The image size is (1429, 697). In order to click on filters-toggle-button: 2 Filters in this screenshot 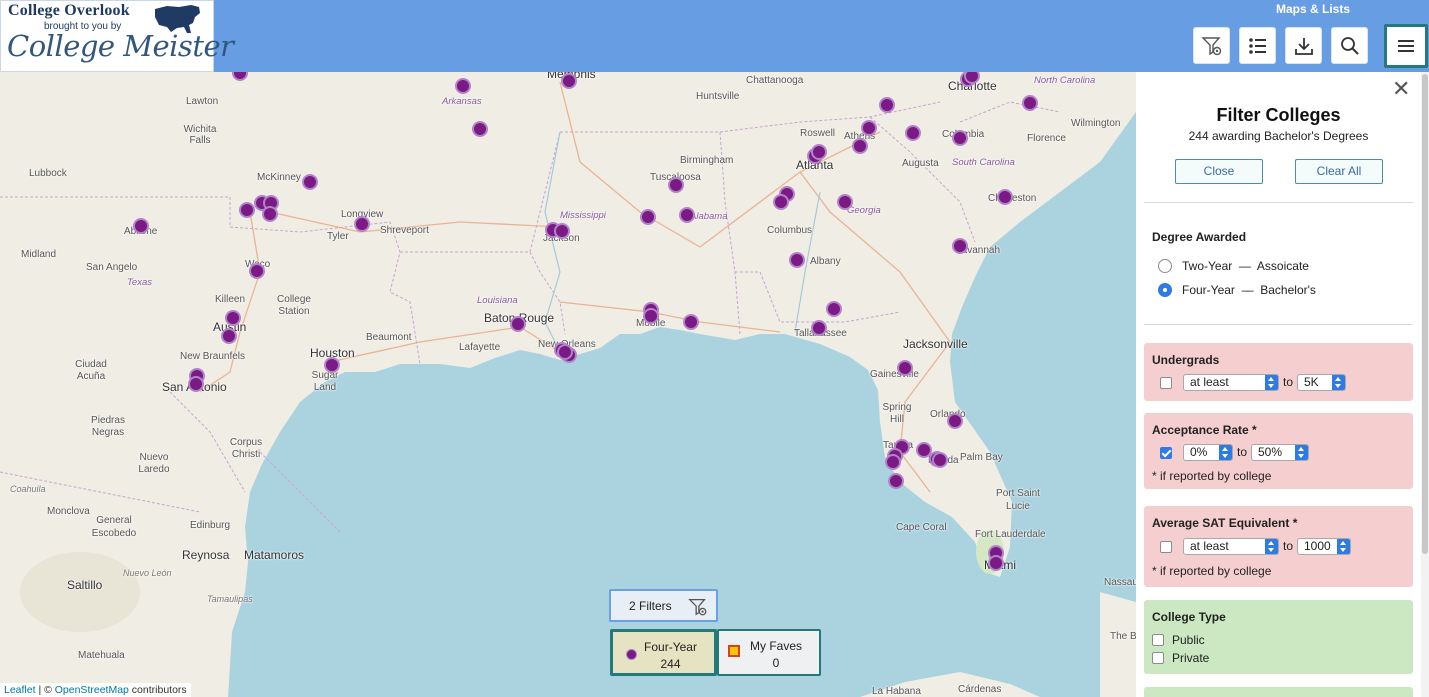, I will do `click(663, 605)`.